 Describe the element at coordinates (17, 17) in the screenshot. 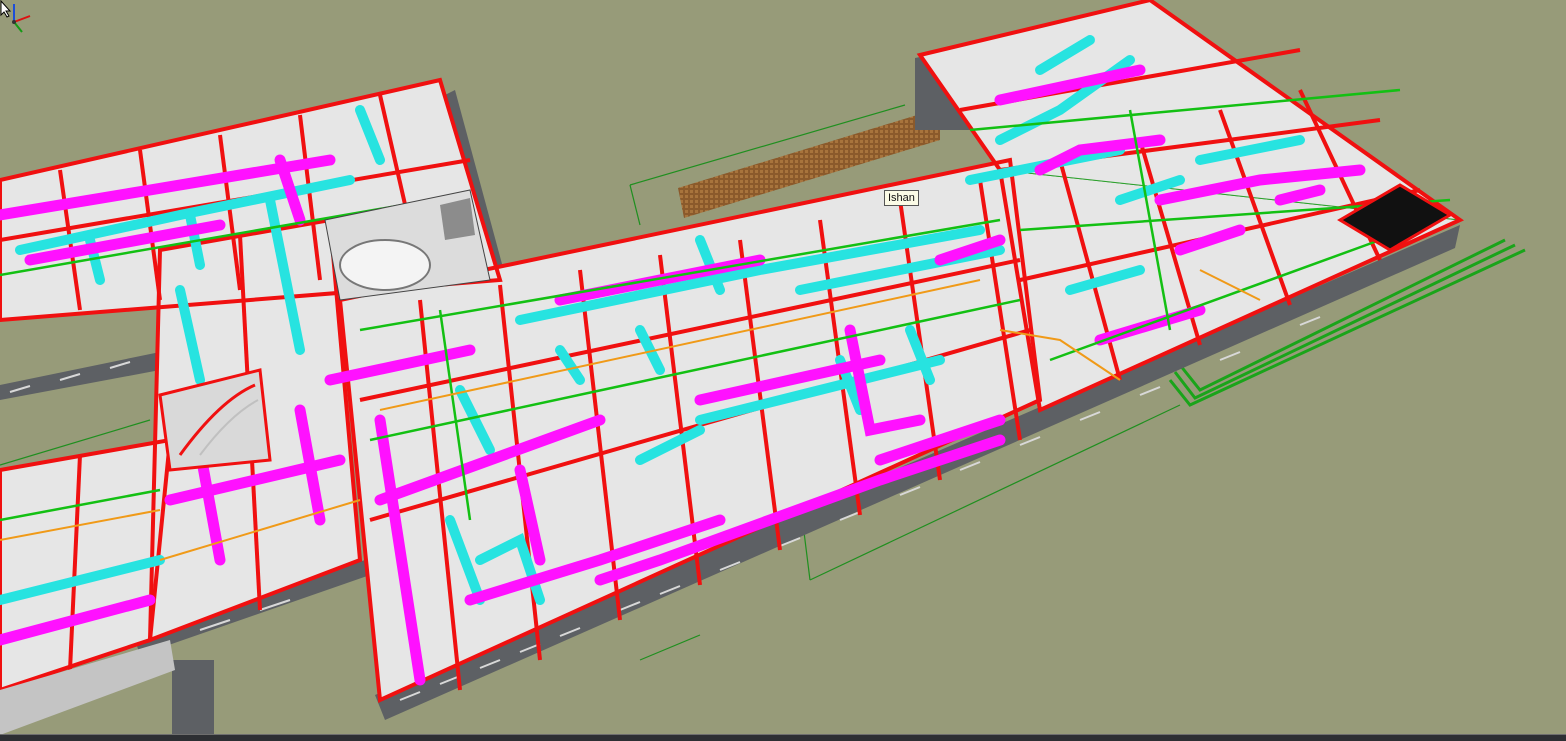

I see `axis-triad-icon` at that location.